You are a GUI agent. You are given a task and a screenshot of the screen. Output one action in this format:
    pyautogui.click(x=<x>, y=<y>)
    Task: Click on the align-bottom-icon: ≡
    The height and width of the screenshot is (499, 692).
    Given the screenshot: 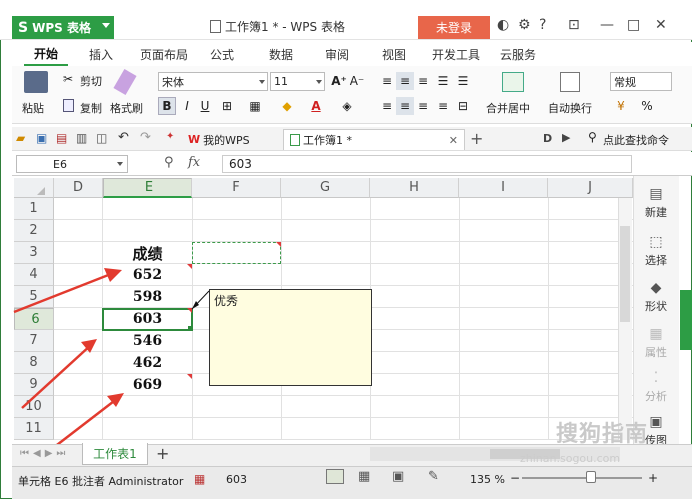 What is the action you would take?
    pyautogui.click(x=423, y=81)
    